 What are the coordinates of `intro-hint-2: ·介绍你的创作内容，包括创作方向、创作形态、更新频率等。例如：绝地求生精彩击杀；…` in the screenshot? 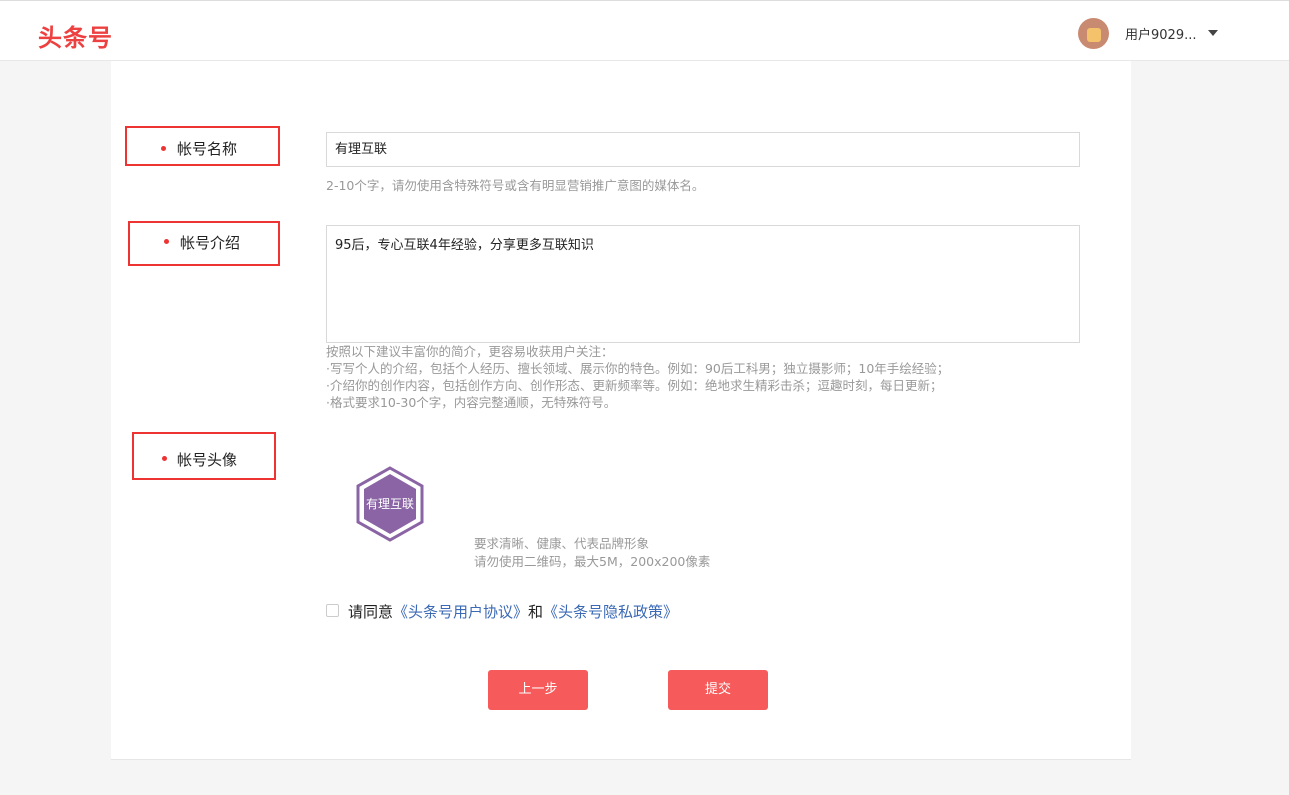 It's located at (634, 385).